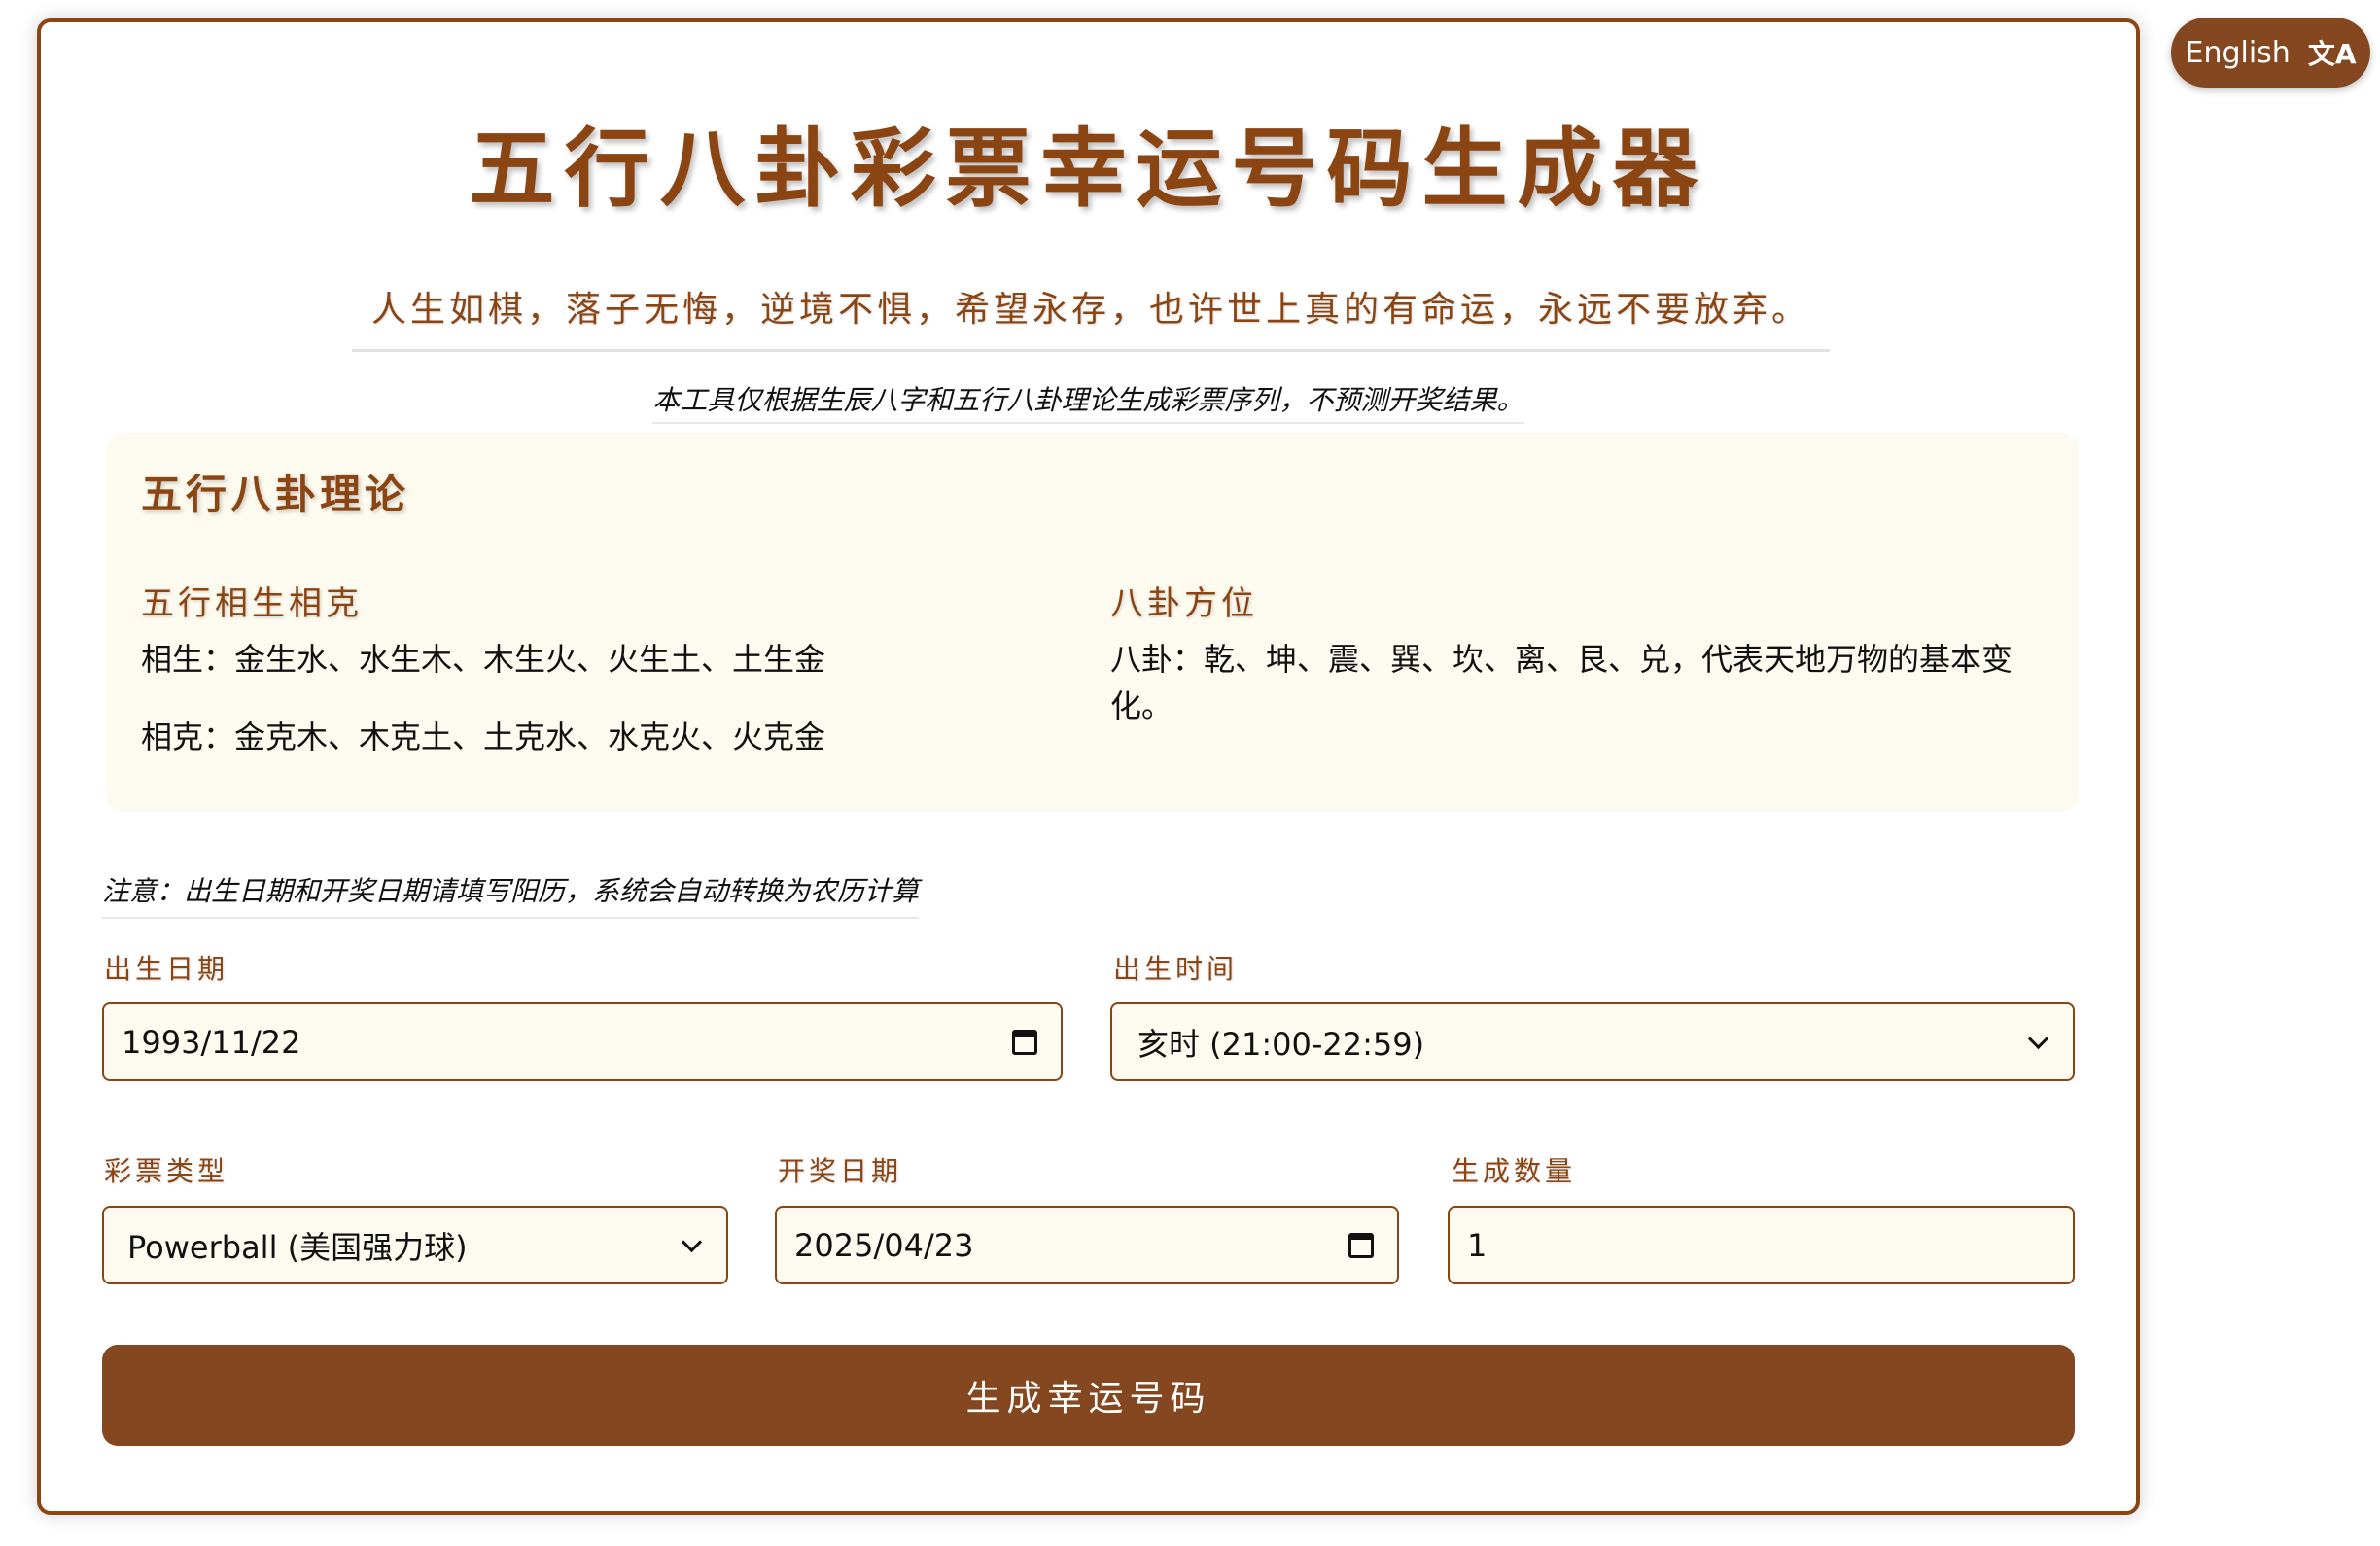  Describe the element at coordinates (1087, 1245) in the screenshot. I see `draw-date-input: 2025/04/23` at that location.